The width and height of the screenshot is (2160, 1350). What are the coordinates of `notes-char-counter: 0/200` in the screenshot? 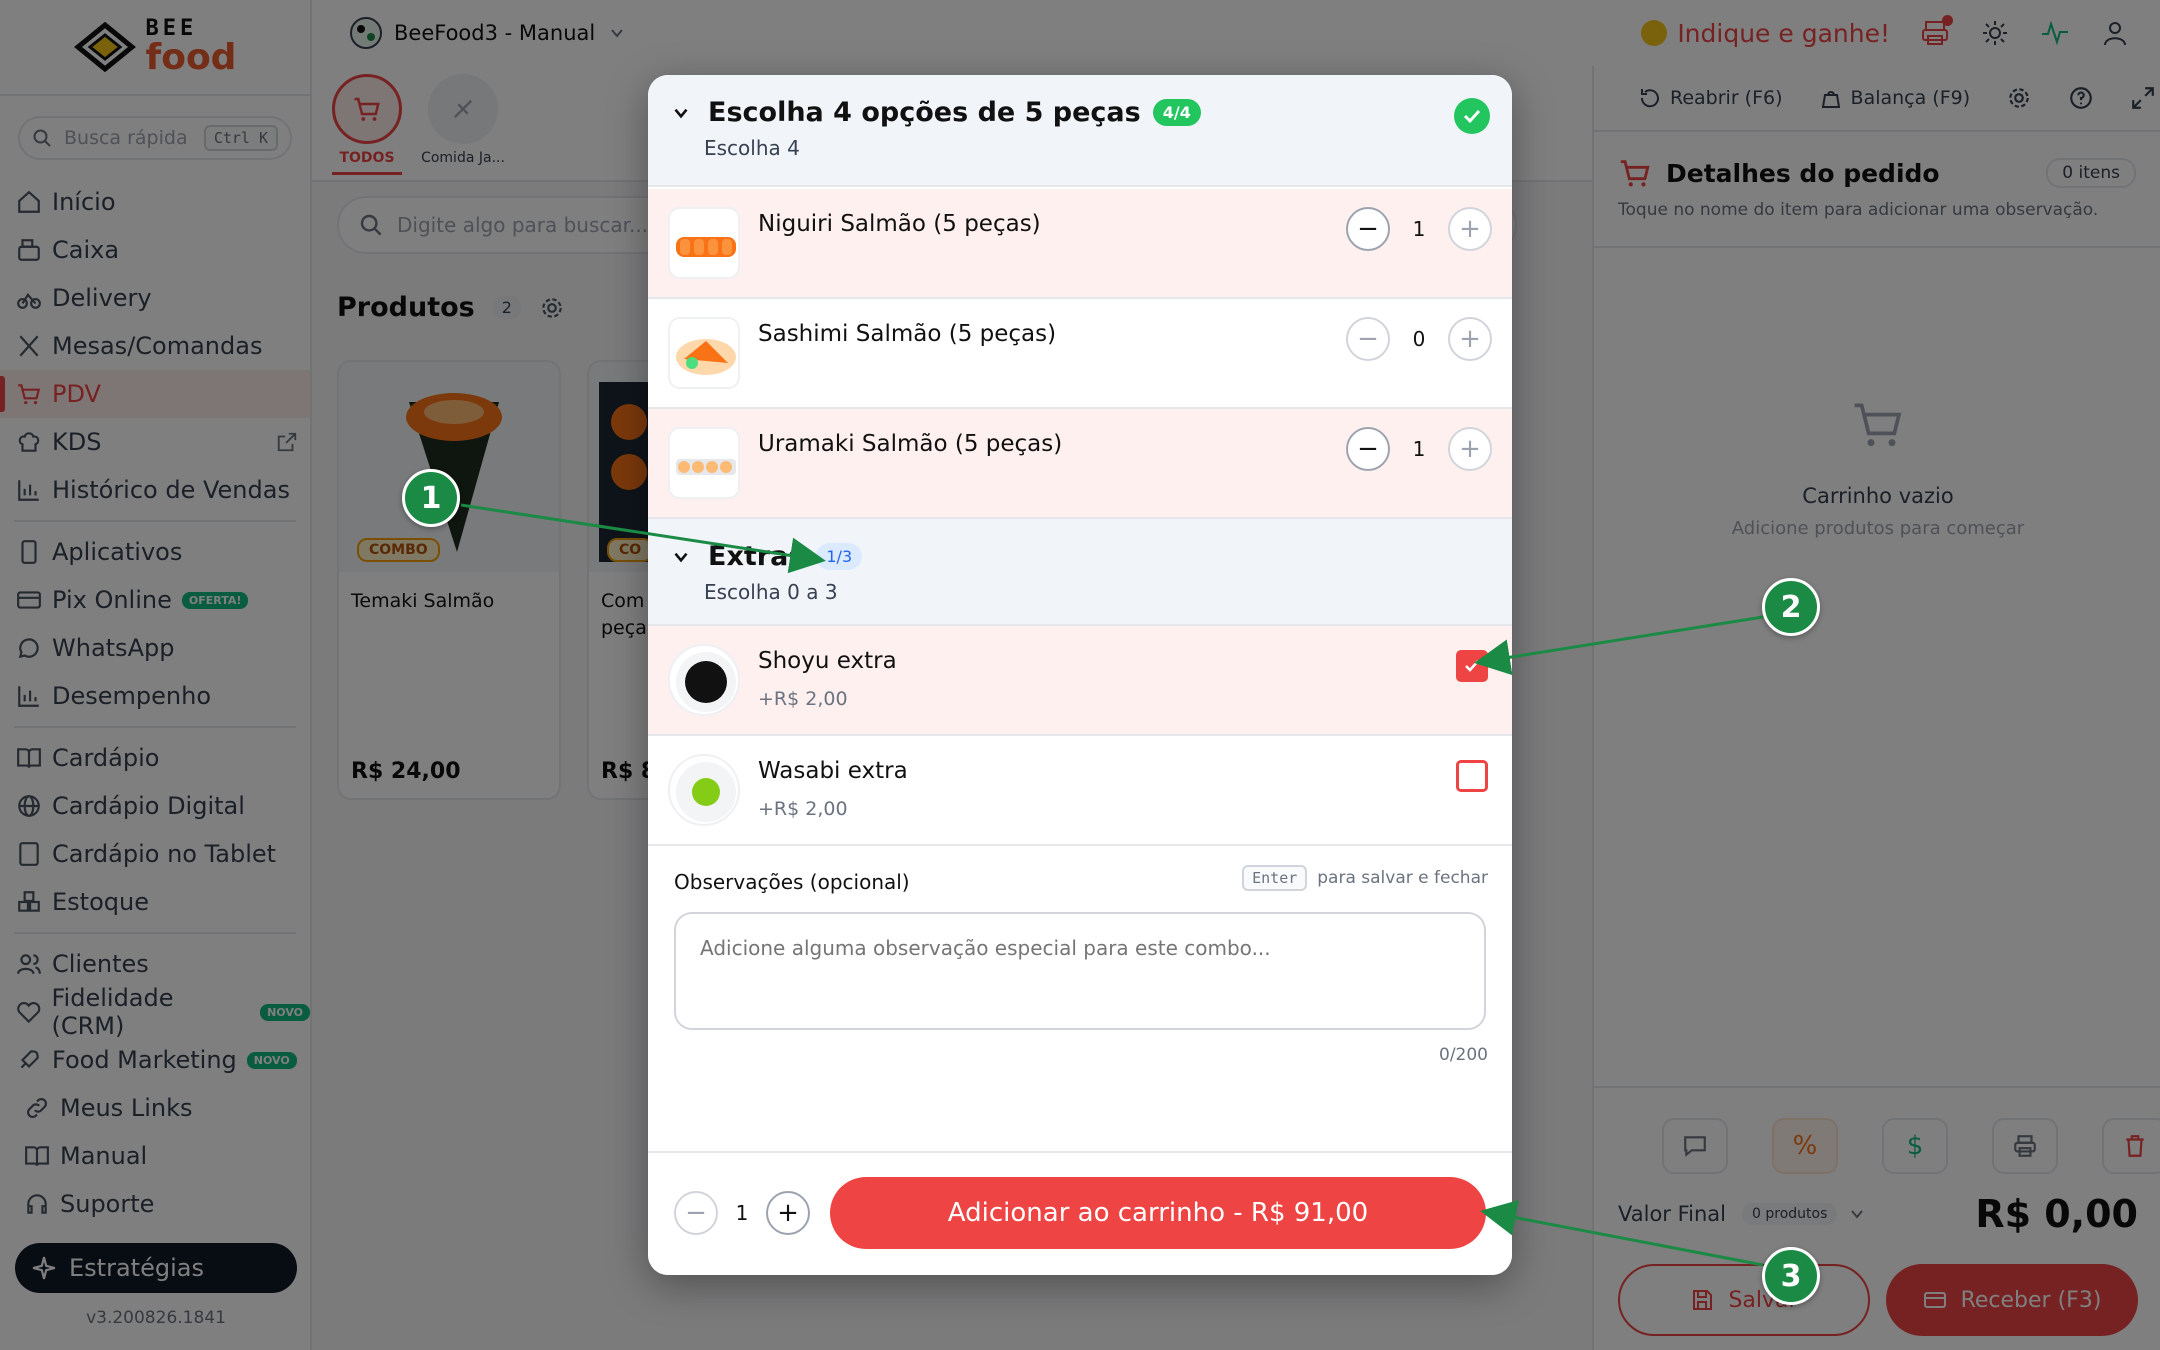 It's located at (1463, 1055).